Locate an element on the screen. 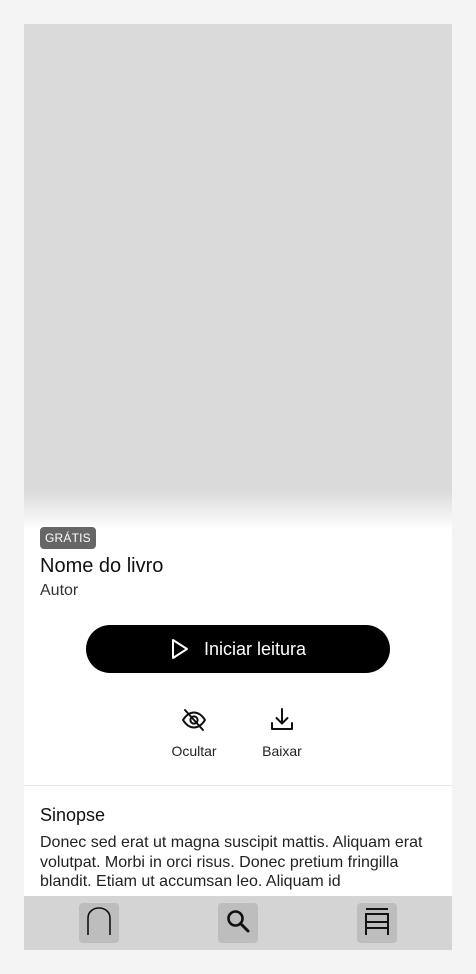 This screenshot has width=476, height=974. bottom-tab-bar is located at coordinates (238, 923).